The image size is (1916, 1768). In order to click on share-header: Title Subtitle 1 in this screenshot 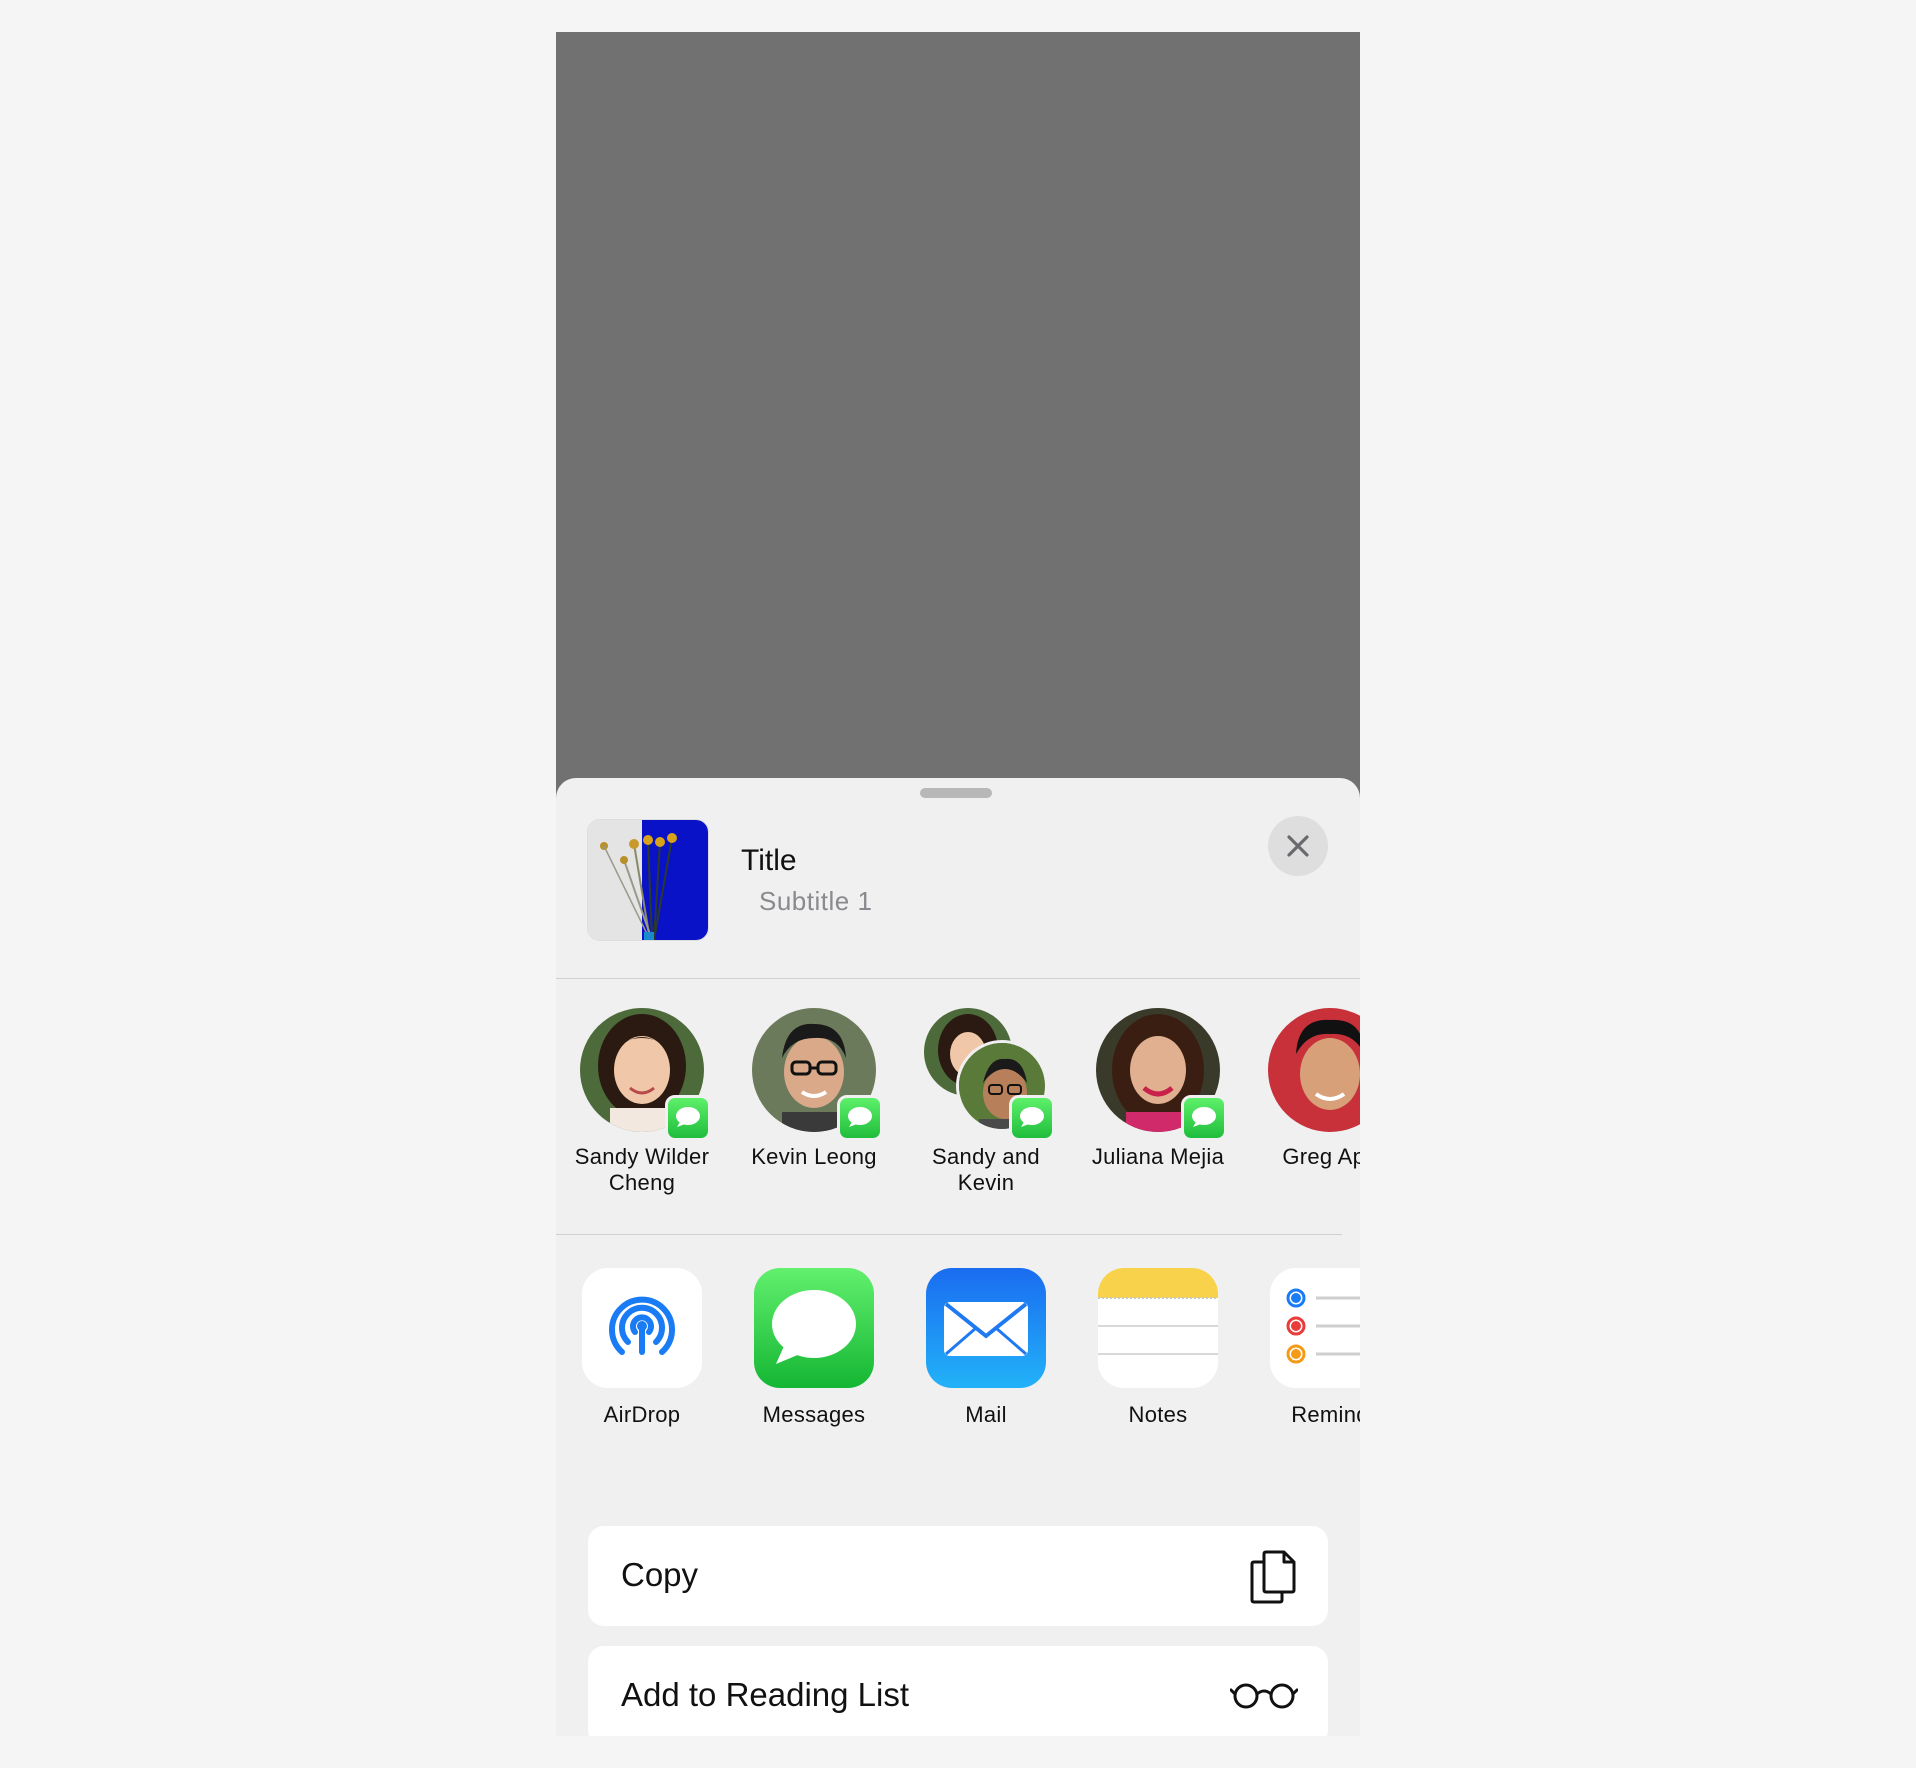, I will do `click(958, 878)`.